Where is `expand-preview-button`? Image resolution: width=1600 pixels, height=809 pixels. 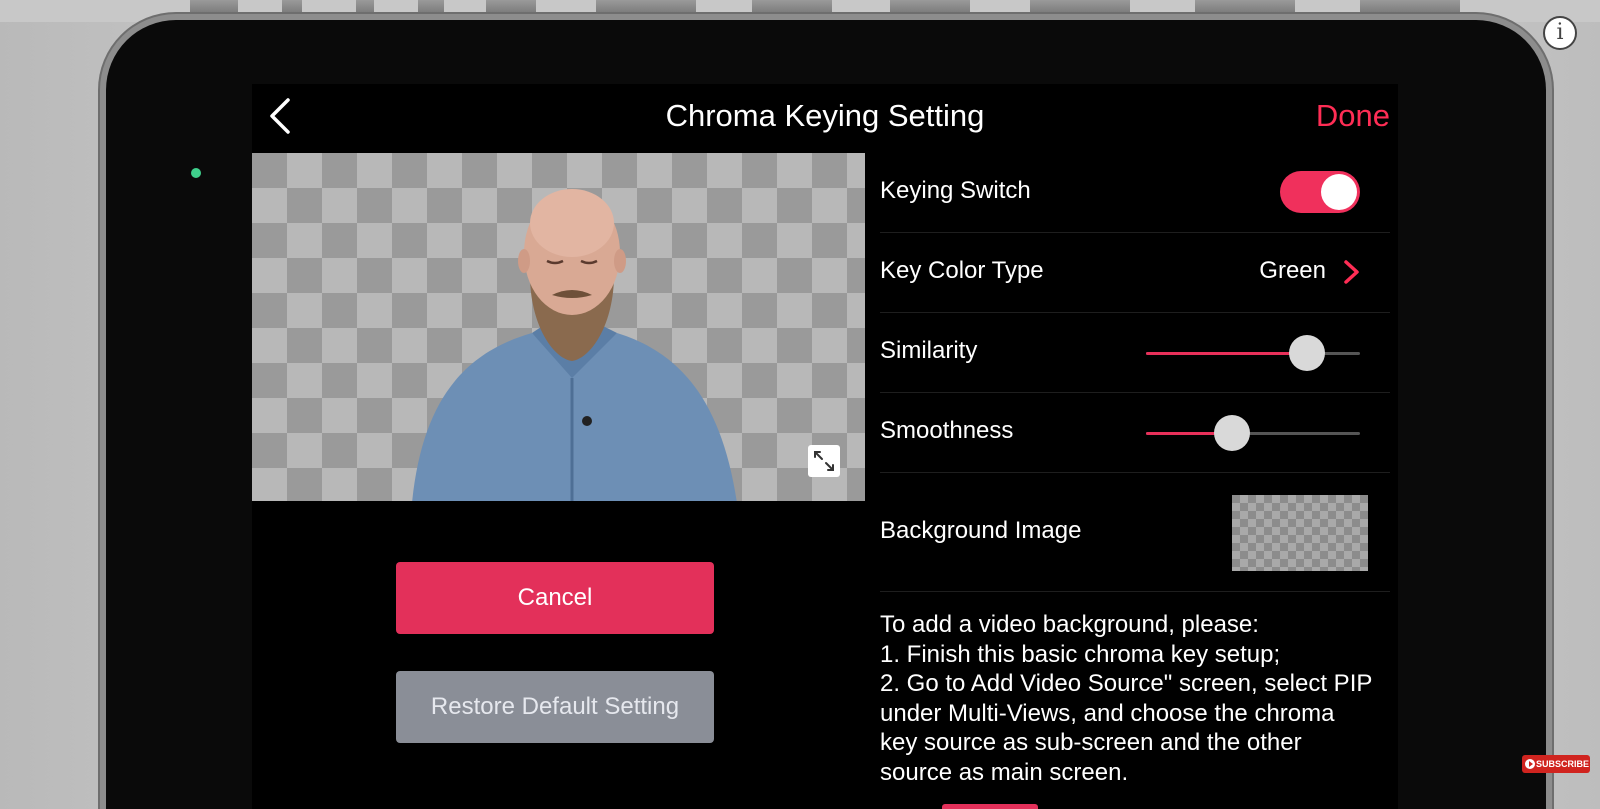
expand-preview-button is located at coordinates (824, 461).